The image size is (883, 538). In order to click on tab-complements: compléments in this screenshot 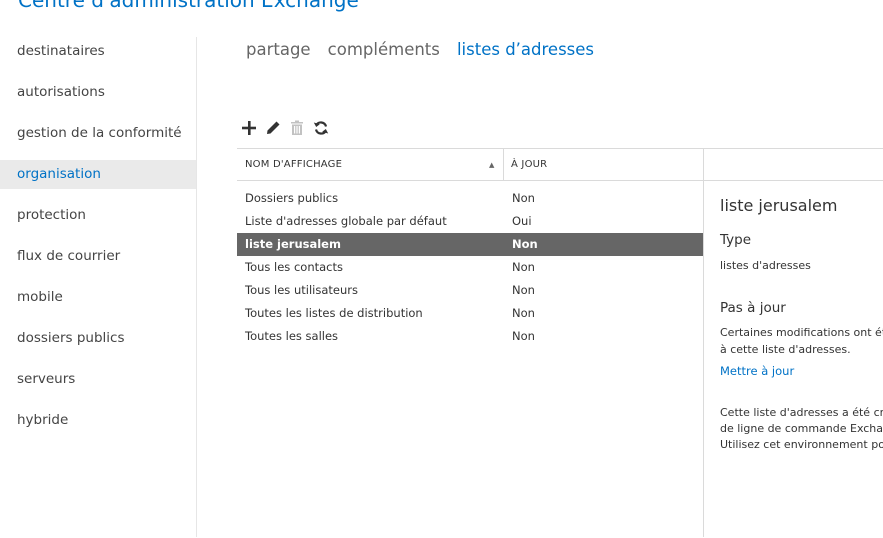, I will do `click(384, 49)`.